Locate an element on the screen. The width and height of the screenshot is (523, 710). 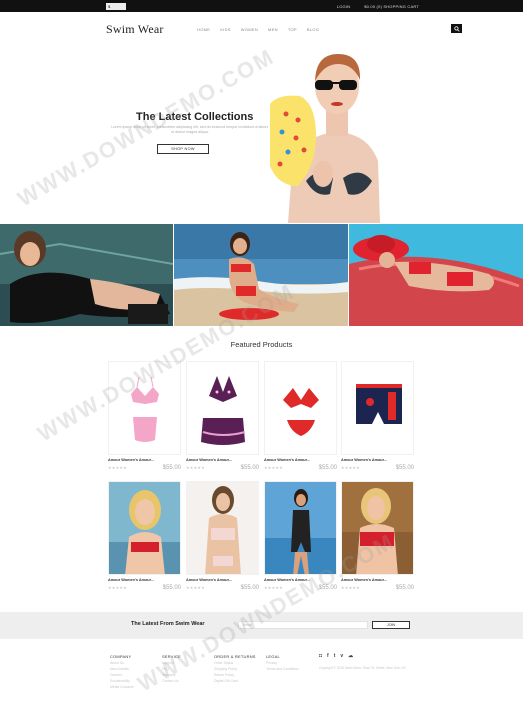
footer-link: Order Status is located at coordinates (235, 663).